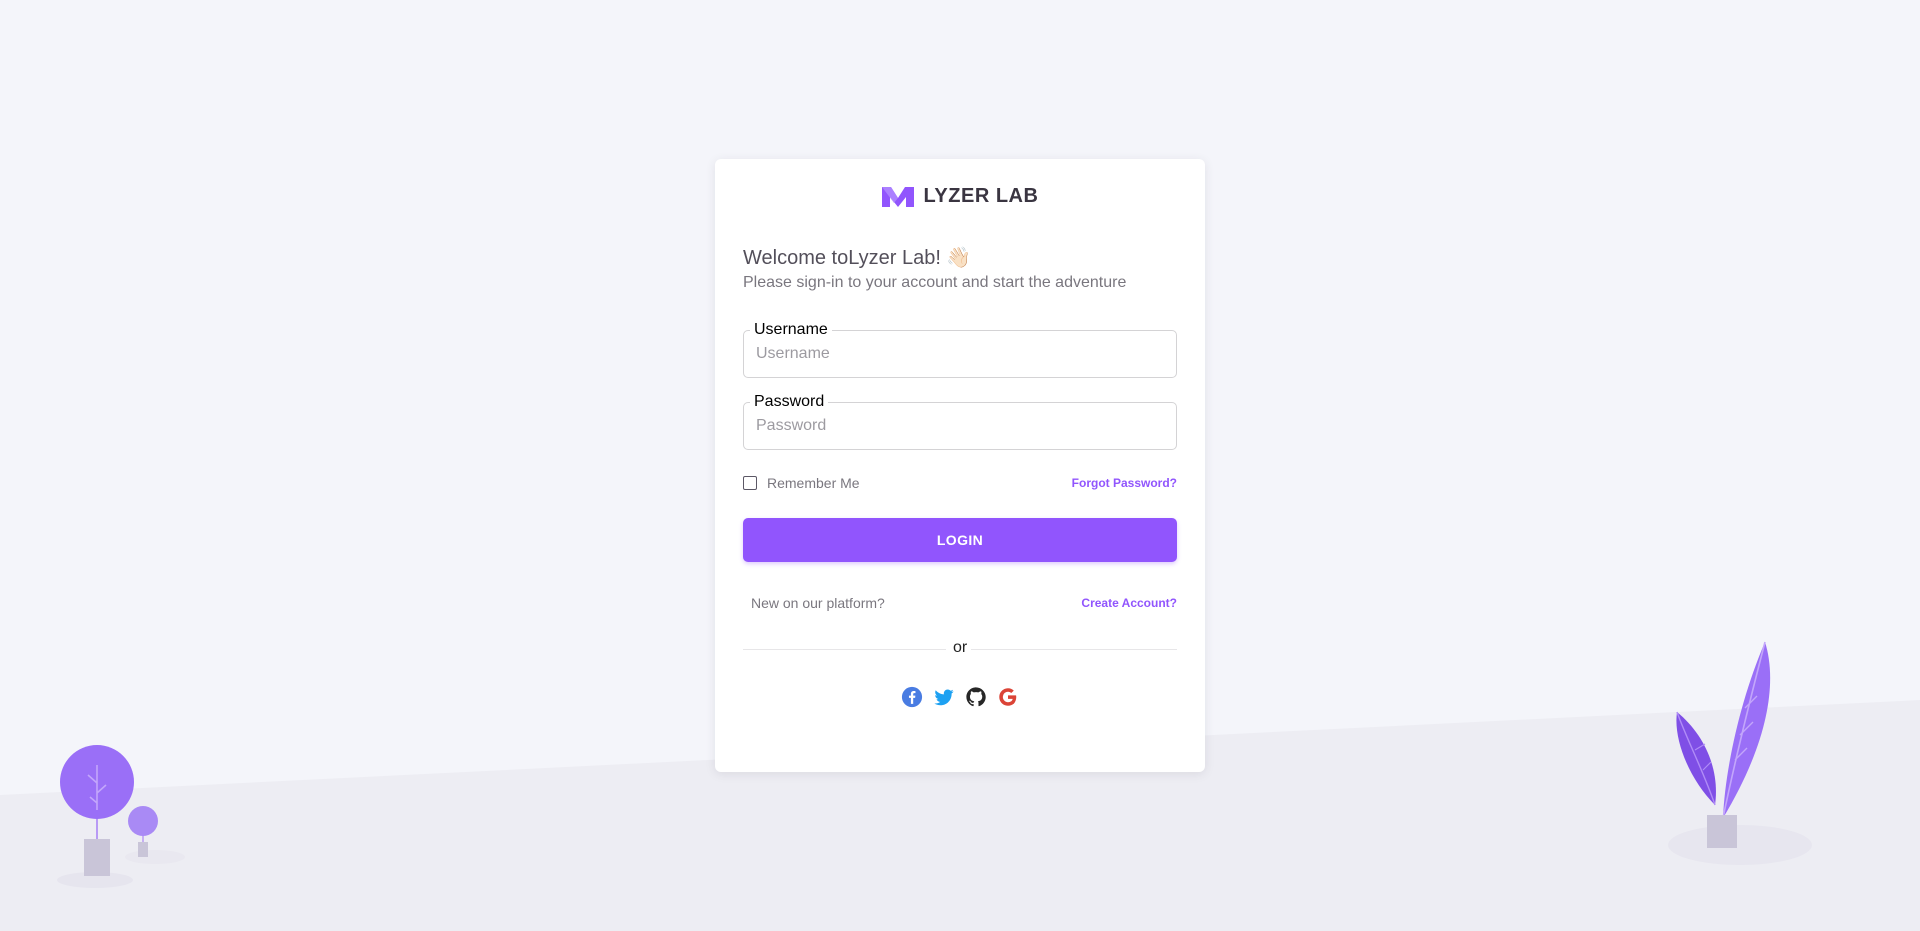 This screenshot has width=1920, height=931. I want to click on twitter-icon, so click(944, 697).